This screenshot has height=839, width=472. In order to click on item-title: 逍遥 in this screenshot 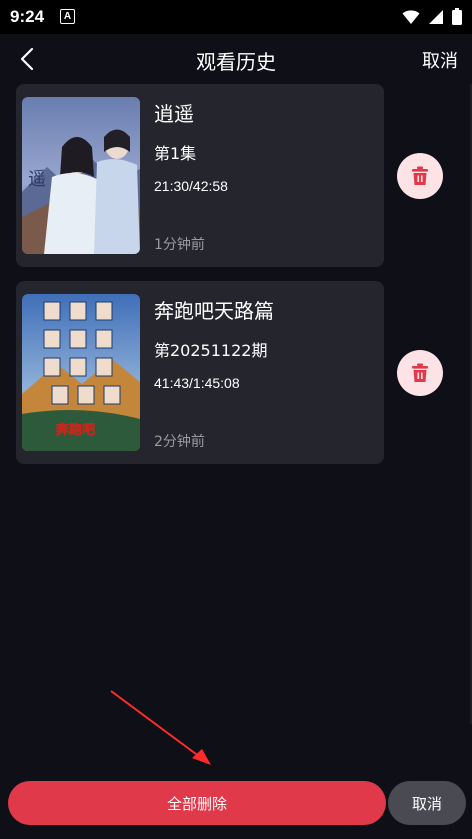, I will do `click(174, 114)`.